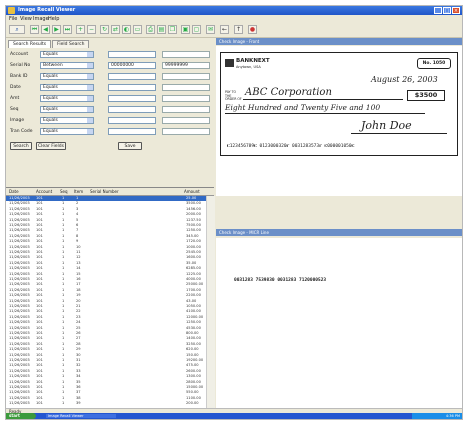 This screenshot has height=423, width=466. What do you see at coordinates (238, 29) in the screenshot?
I see `arrow-up-icon: ↑` at bounding box center [238, 29].